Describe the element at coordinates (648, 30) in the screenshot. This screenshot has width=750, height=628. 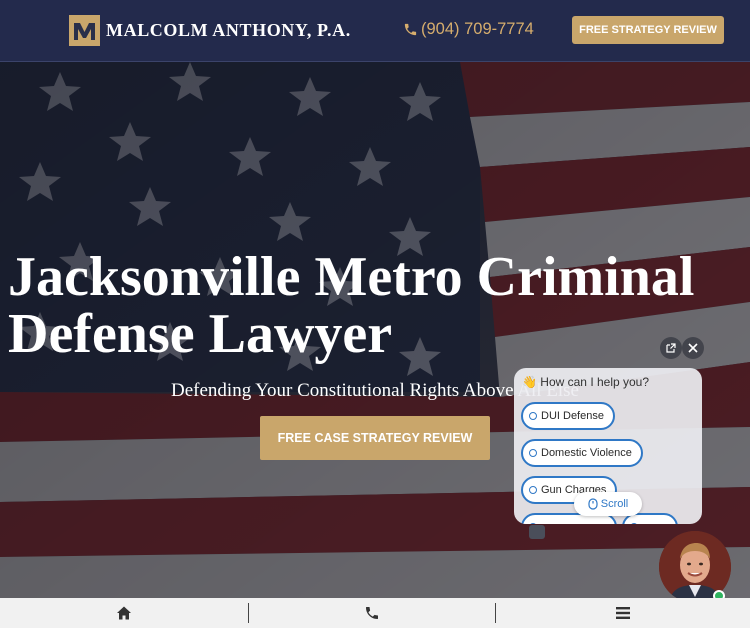
I see `free-strategy-review-button: FREE STRATEGY REVIEW` at that location.